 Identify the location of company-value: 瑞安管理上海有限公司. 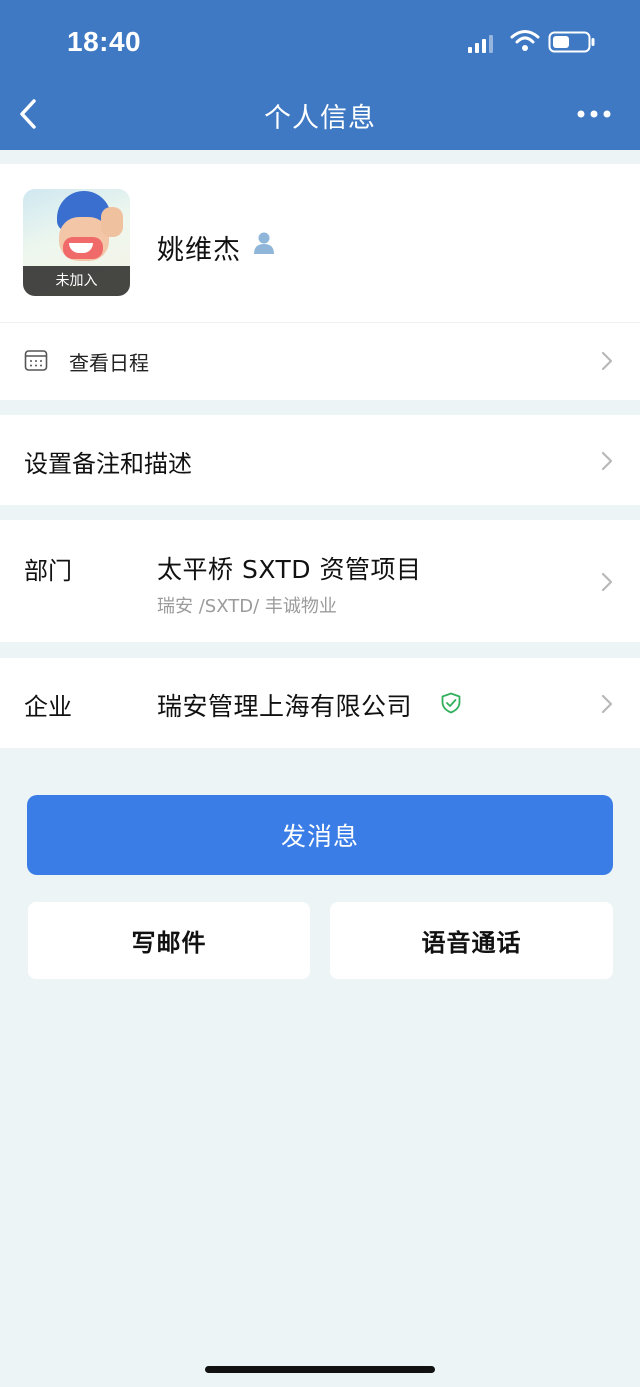
(285, 706).